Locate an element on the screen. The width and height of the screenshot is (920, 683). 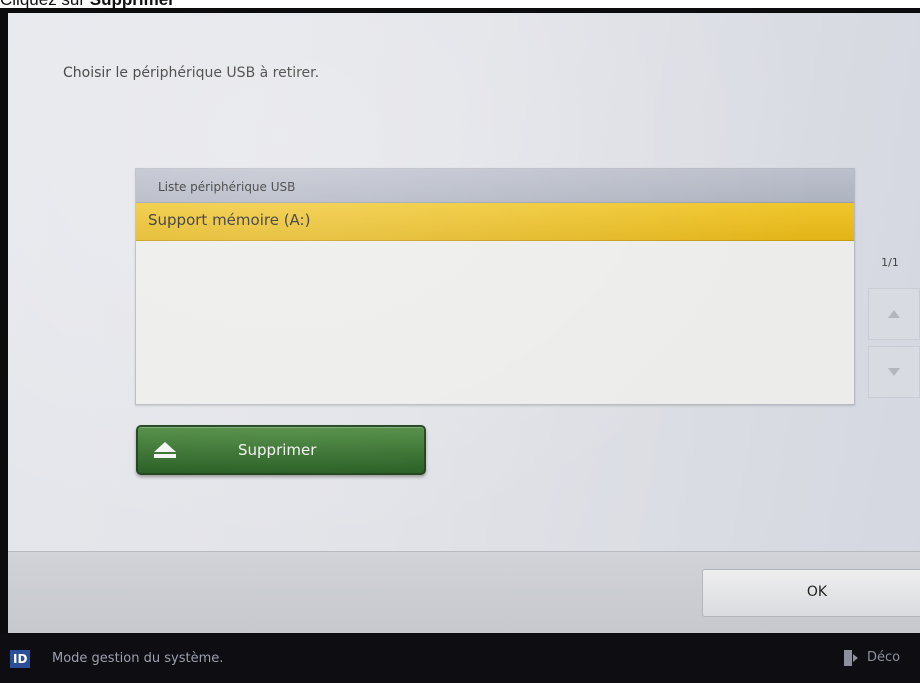
delete-button: Supprimer is located at coordinates (281, 450).